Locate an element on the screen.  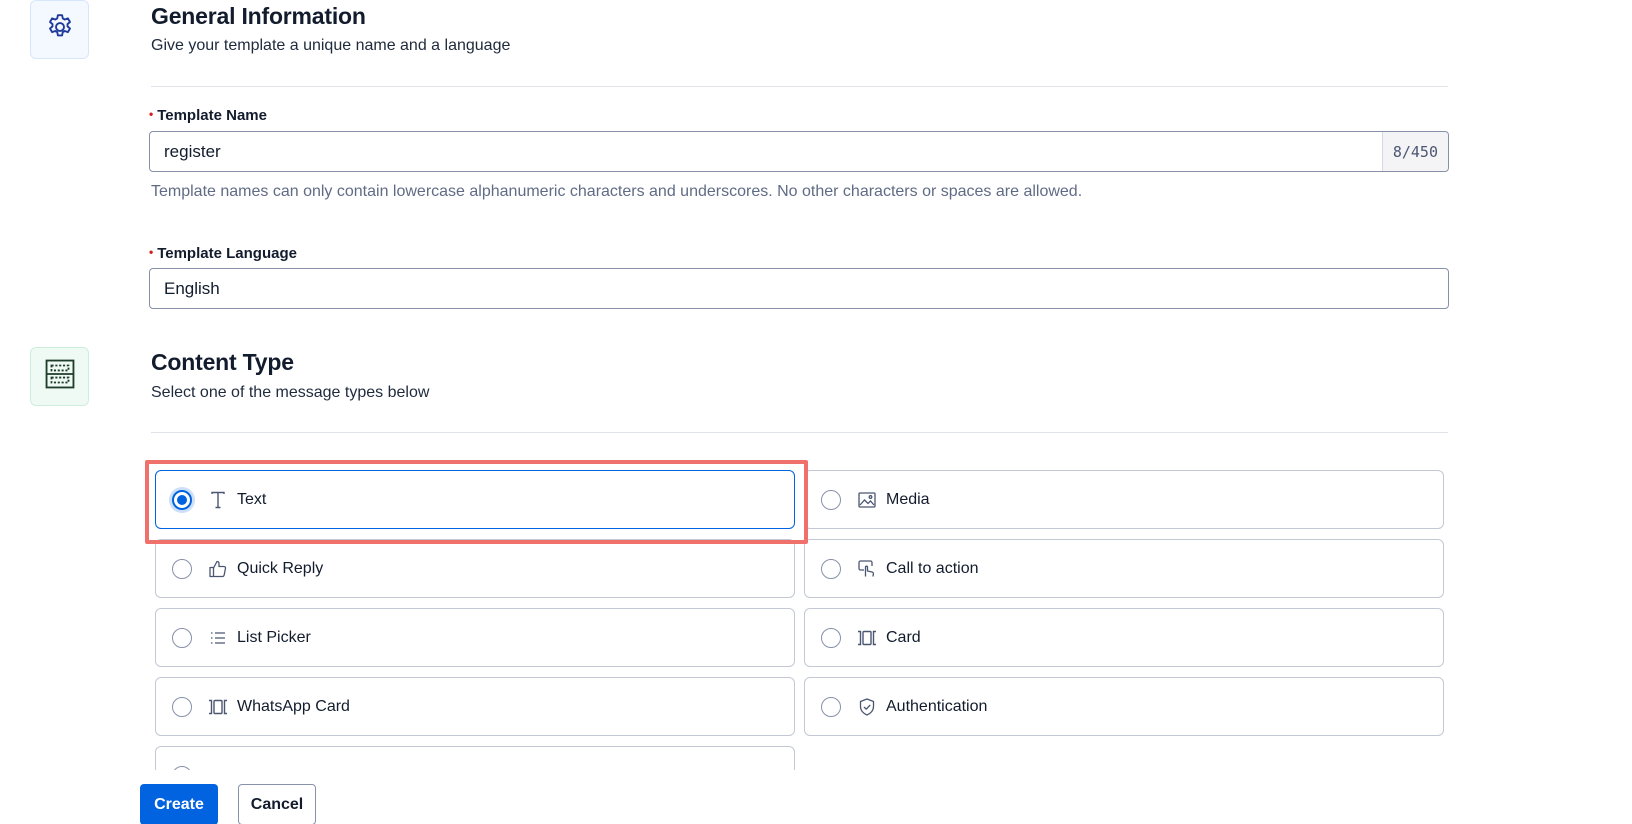
general-info-section-icon is located at coordinates (59, 29).